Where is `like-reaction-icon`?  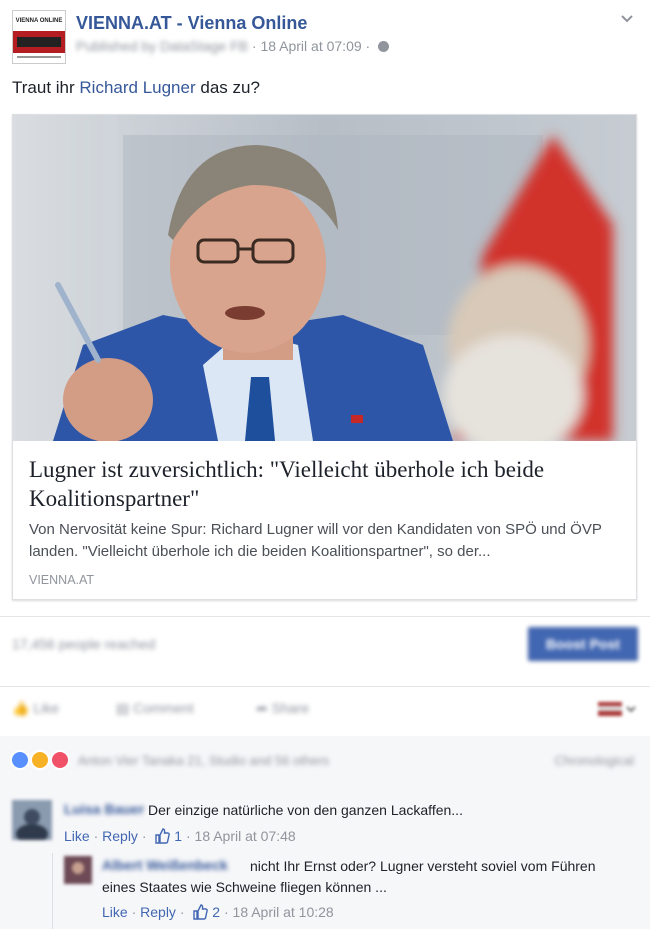
like-reaction-icon is located at coordinates (20, 760).